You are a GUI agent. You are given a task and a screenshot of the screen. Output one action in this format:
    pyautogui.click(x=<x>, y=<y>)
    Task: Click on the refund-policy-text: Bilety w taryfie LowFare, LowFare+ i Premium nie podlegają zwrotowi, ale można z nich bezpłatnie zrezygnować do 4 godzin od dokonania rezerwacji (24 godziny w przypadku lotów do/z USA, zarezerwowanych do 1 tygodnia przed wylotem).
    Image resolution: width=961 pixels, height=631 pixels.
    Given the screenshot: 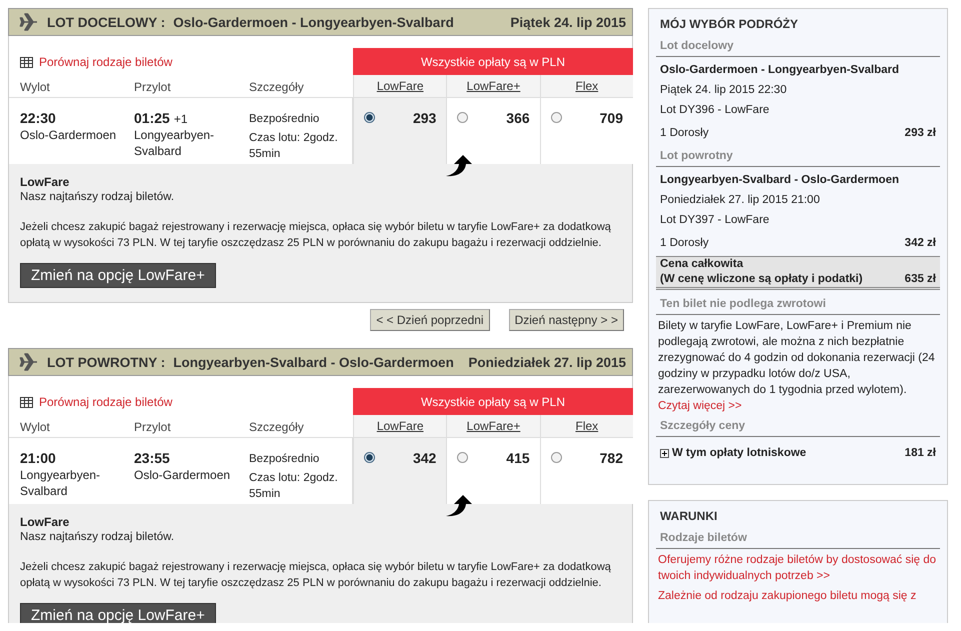 What is the action you would take?
    pyautogui.click(x=796, y=358)
    